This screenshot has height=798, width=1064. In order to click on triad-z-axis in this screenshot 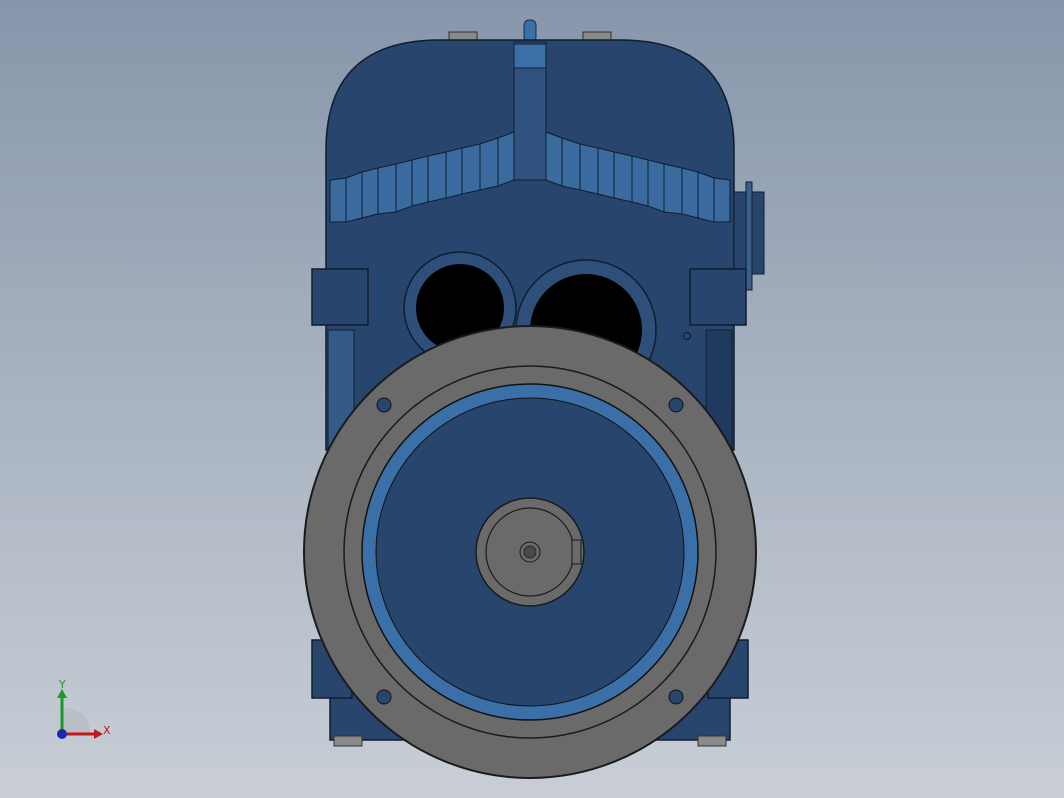, I will do `click(62, 734)`.